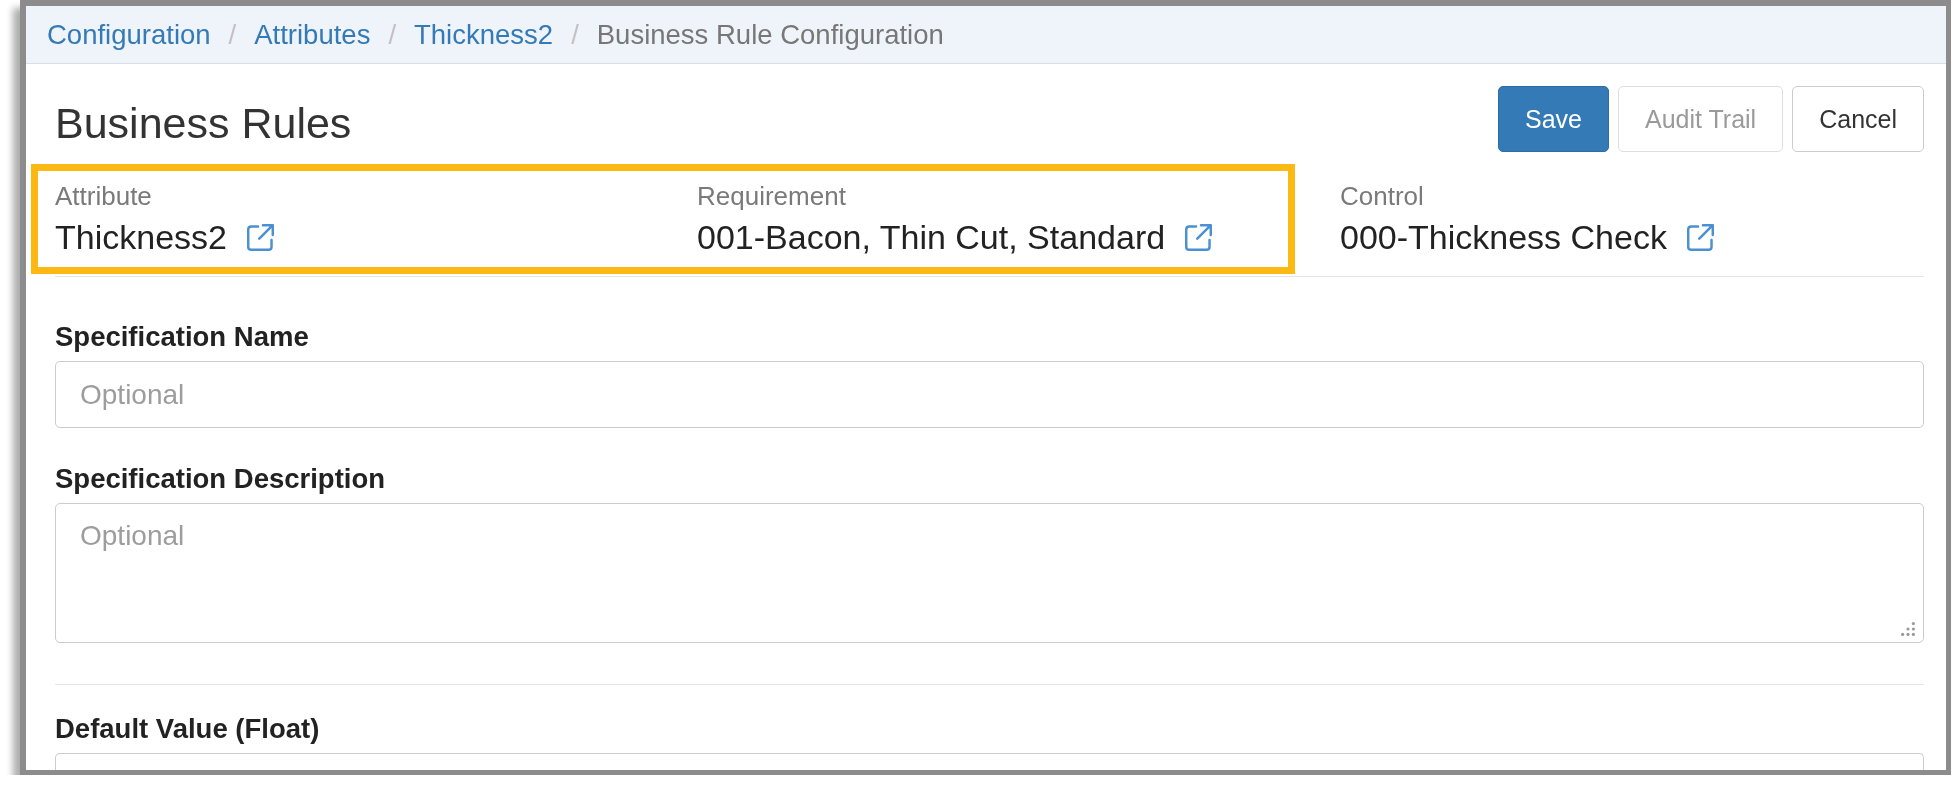 Image resolution: width=1952 pixels, height=796 pixels. What do you see at coordinates (1858, 119) in the screenshot?
I see `cancel-button: Cancel` at bounding box center [1858, 119].